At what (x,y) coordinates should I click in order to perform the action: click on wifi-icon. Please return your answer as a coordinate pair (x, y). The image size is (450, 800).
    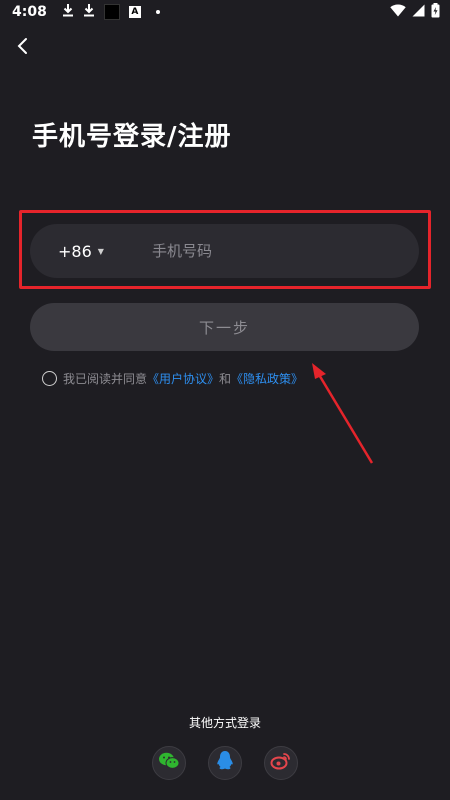
    Looking at the image, I should click on (398, 12).